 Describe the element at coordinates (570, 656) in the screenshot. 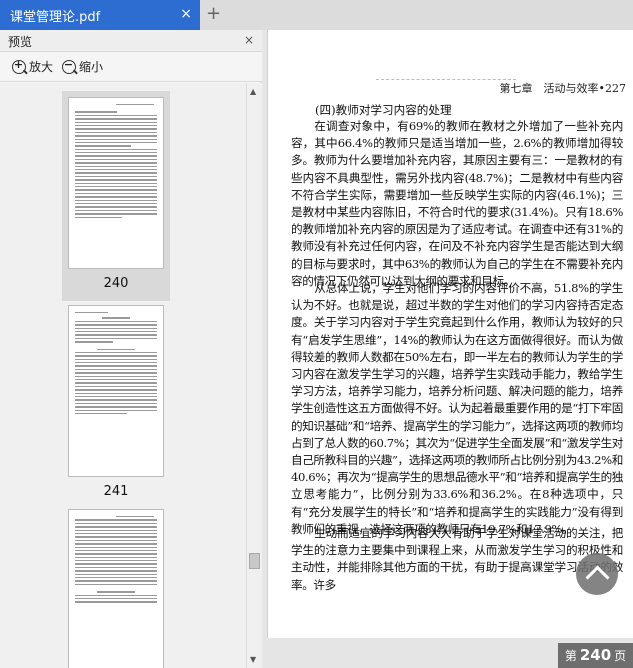

I see `page-prefix: 第` at that location.